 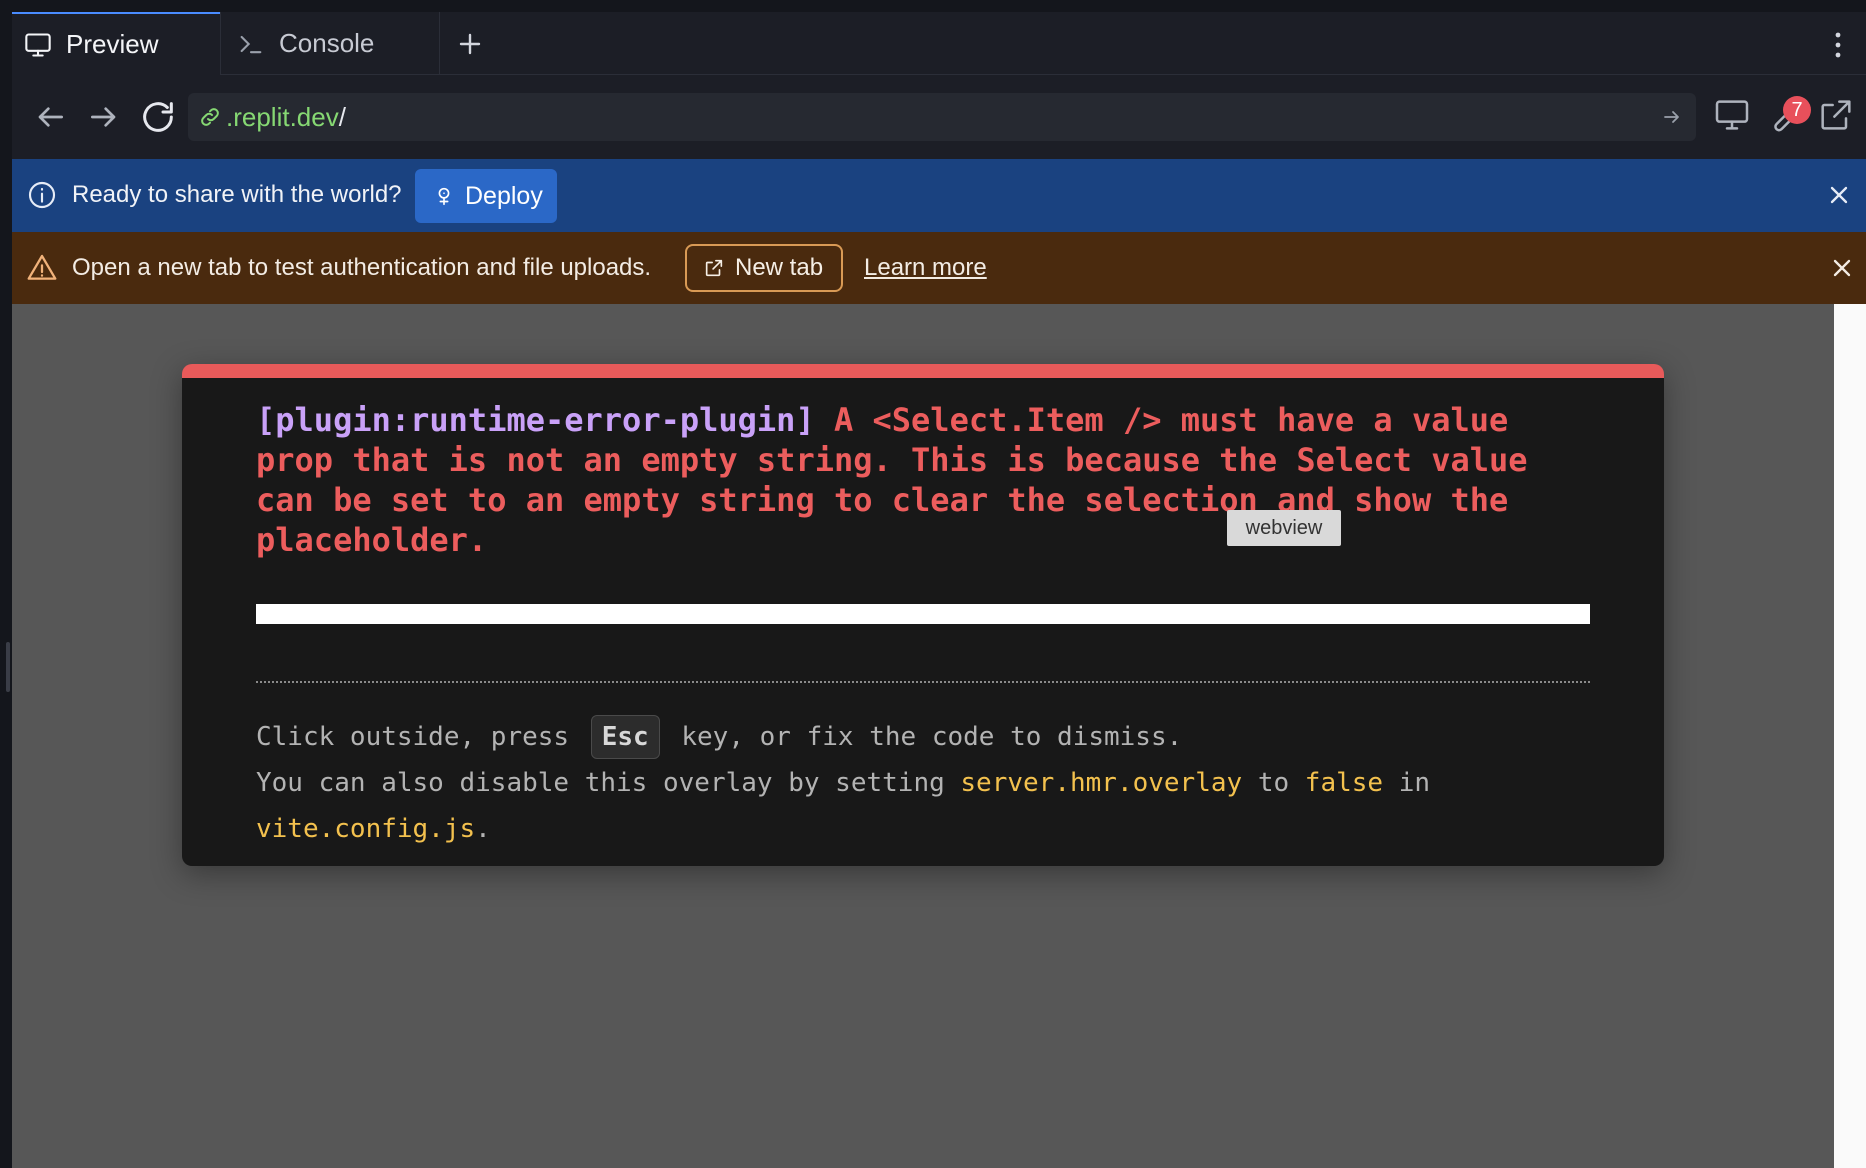 What do you see at coordinates (1344, 783) in the screenshot?
I see `false-value: false` at bounding box center [1344, 783].